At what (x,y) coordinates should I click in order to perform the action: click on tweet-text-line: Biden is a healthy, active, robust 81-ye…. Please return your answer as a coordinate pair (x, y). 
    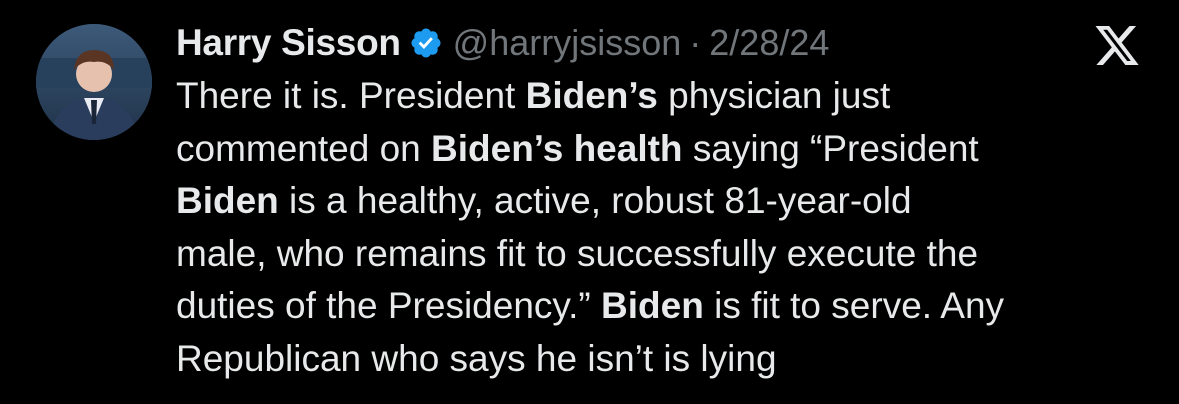
    Looking at the image, I should click on (656, 201).